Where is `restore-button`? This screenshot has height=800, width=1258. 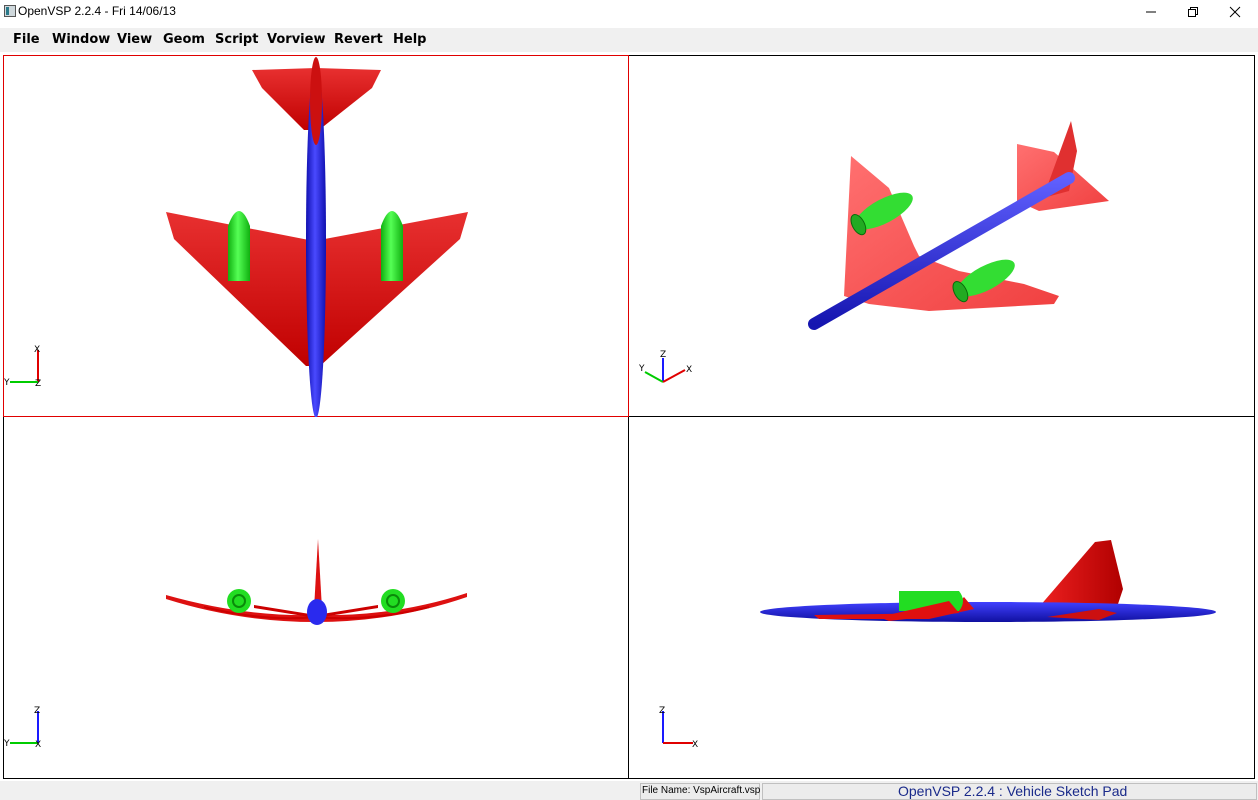 restore-button is located at coordinates (1193, 11).